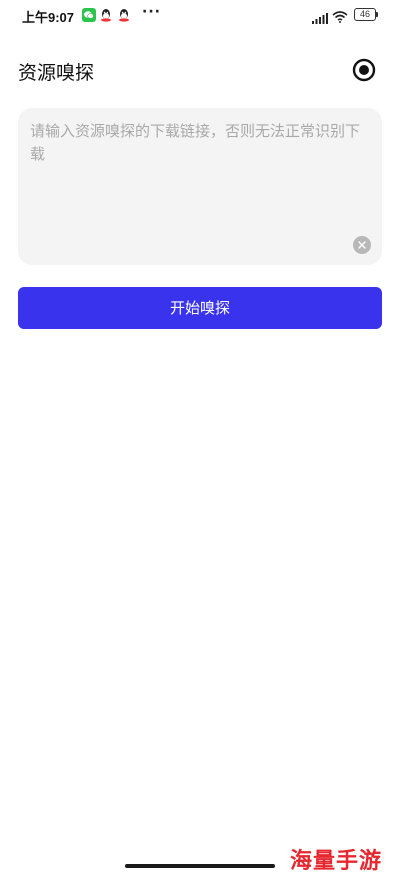 This screenshot has height=874, width=400. I want to click on clear-input-button, so click(362, 245).